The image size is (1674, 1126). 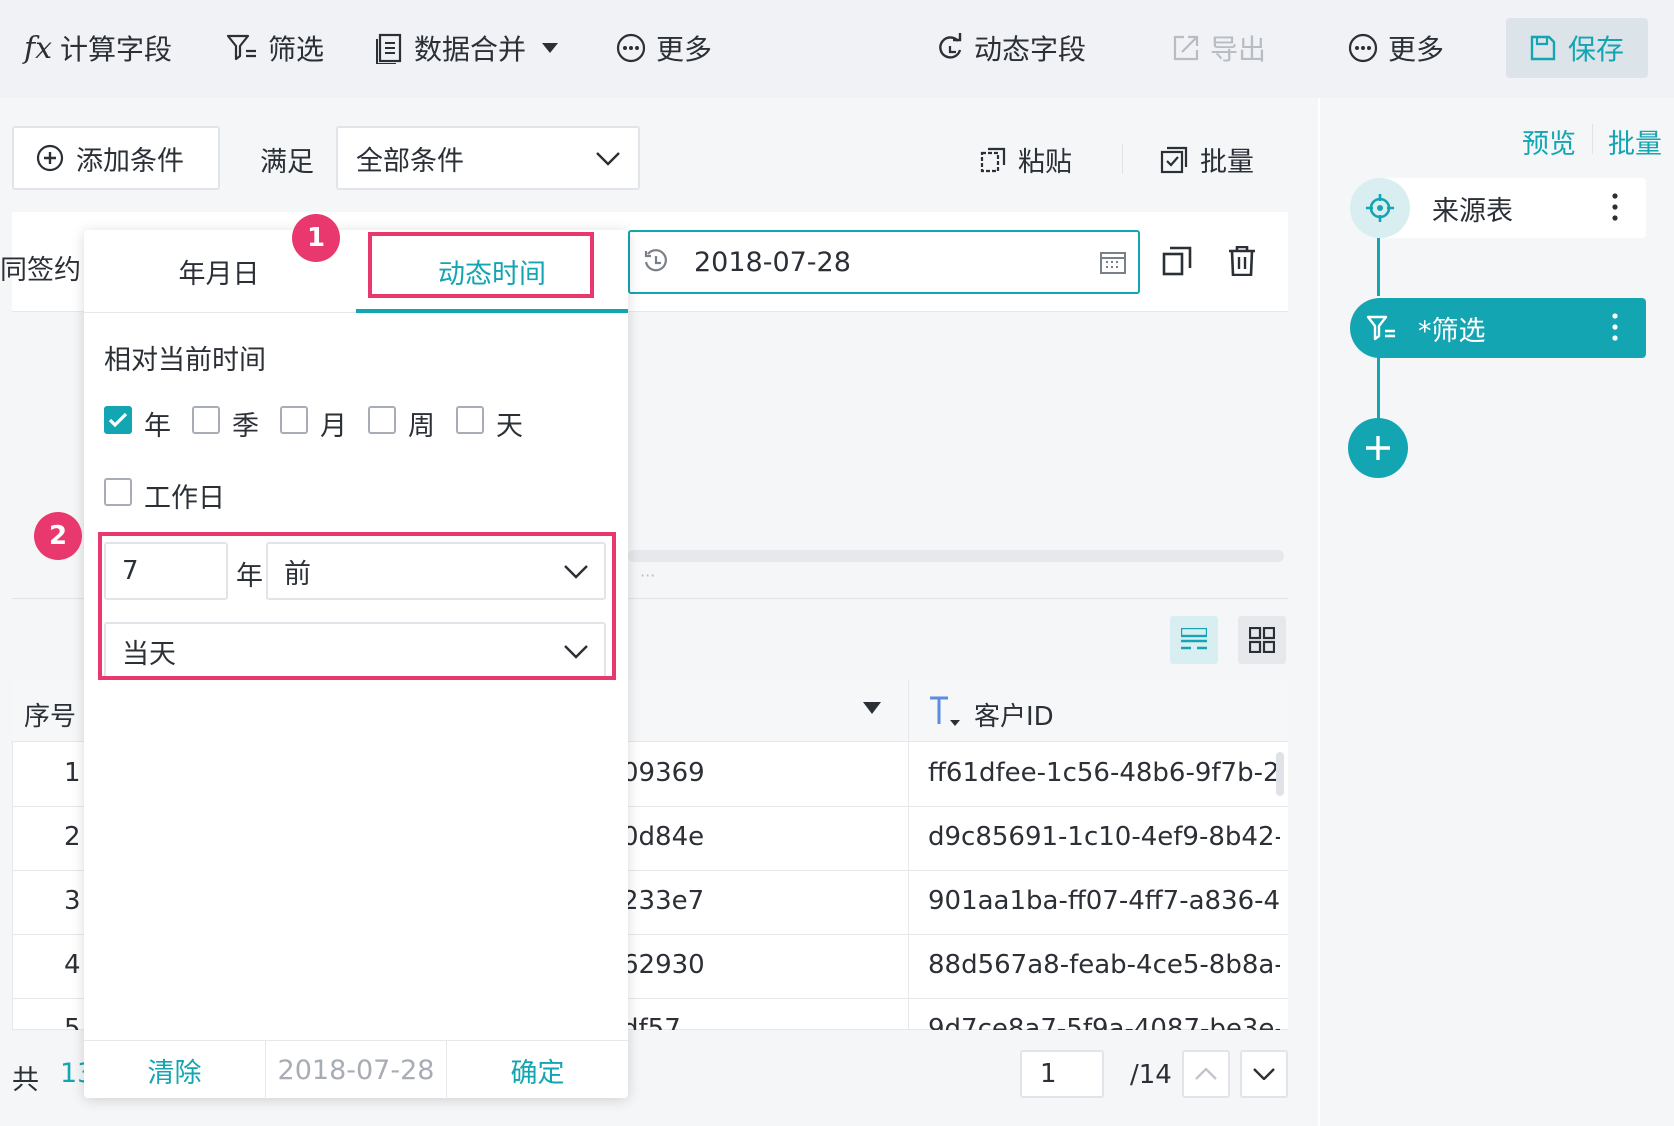 I want to click on unit-checkbox-label: 年, so click(x=157, y=426).